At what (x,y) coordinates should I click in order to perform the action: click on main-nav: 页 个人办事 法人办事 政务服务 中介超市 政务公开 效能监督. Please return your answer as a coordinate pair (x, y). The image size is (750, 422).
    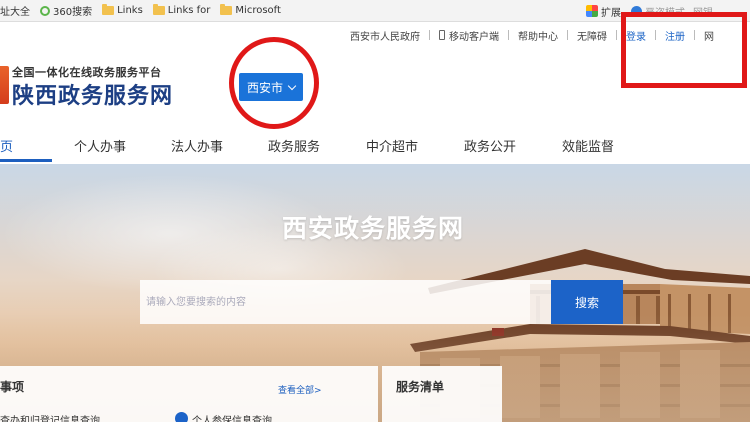
    Looking at the image, I should click on (375, 145).